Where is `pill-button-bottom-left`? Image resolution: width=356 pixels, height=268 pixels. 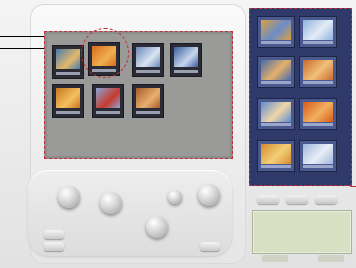
pill-button-bottom-left is located at coordinates (54, 246).